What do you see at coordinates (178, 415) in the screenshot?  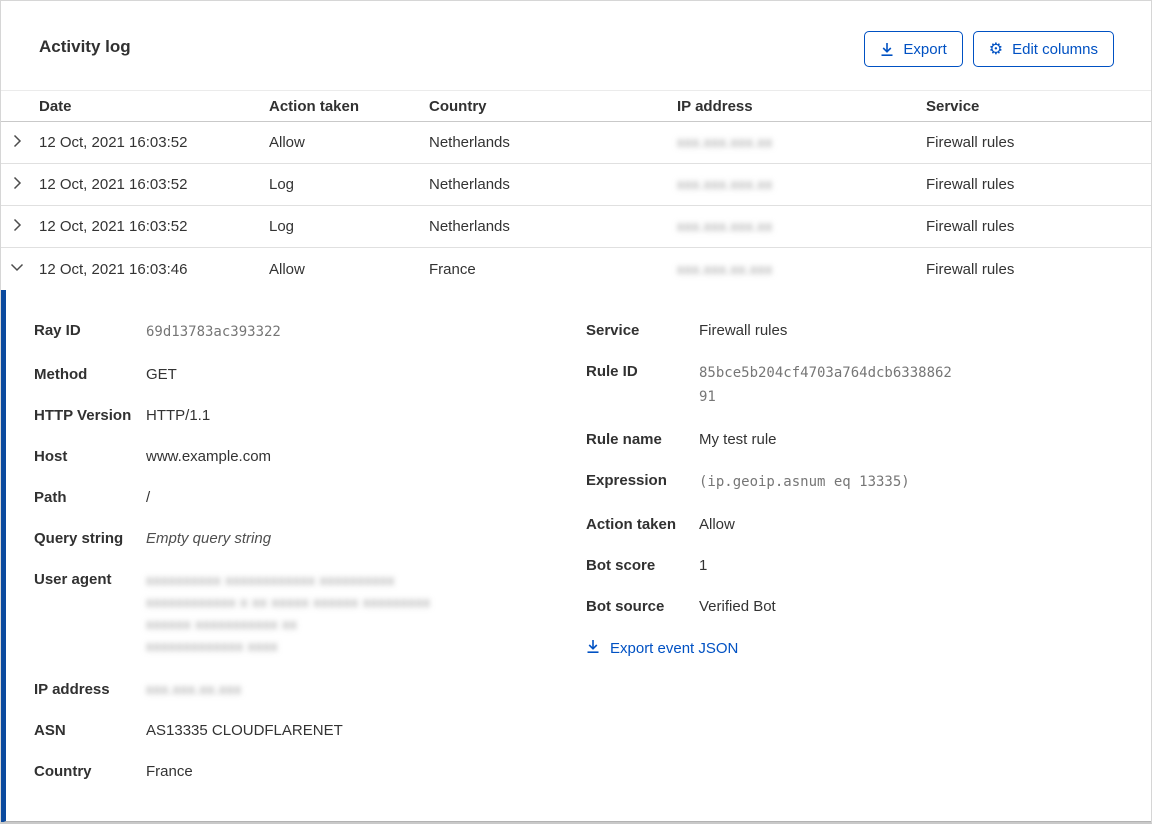 I see `http-version-value: HTTP/1.1` at bounding box center [178, 415].